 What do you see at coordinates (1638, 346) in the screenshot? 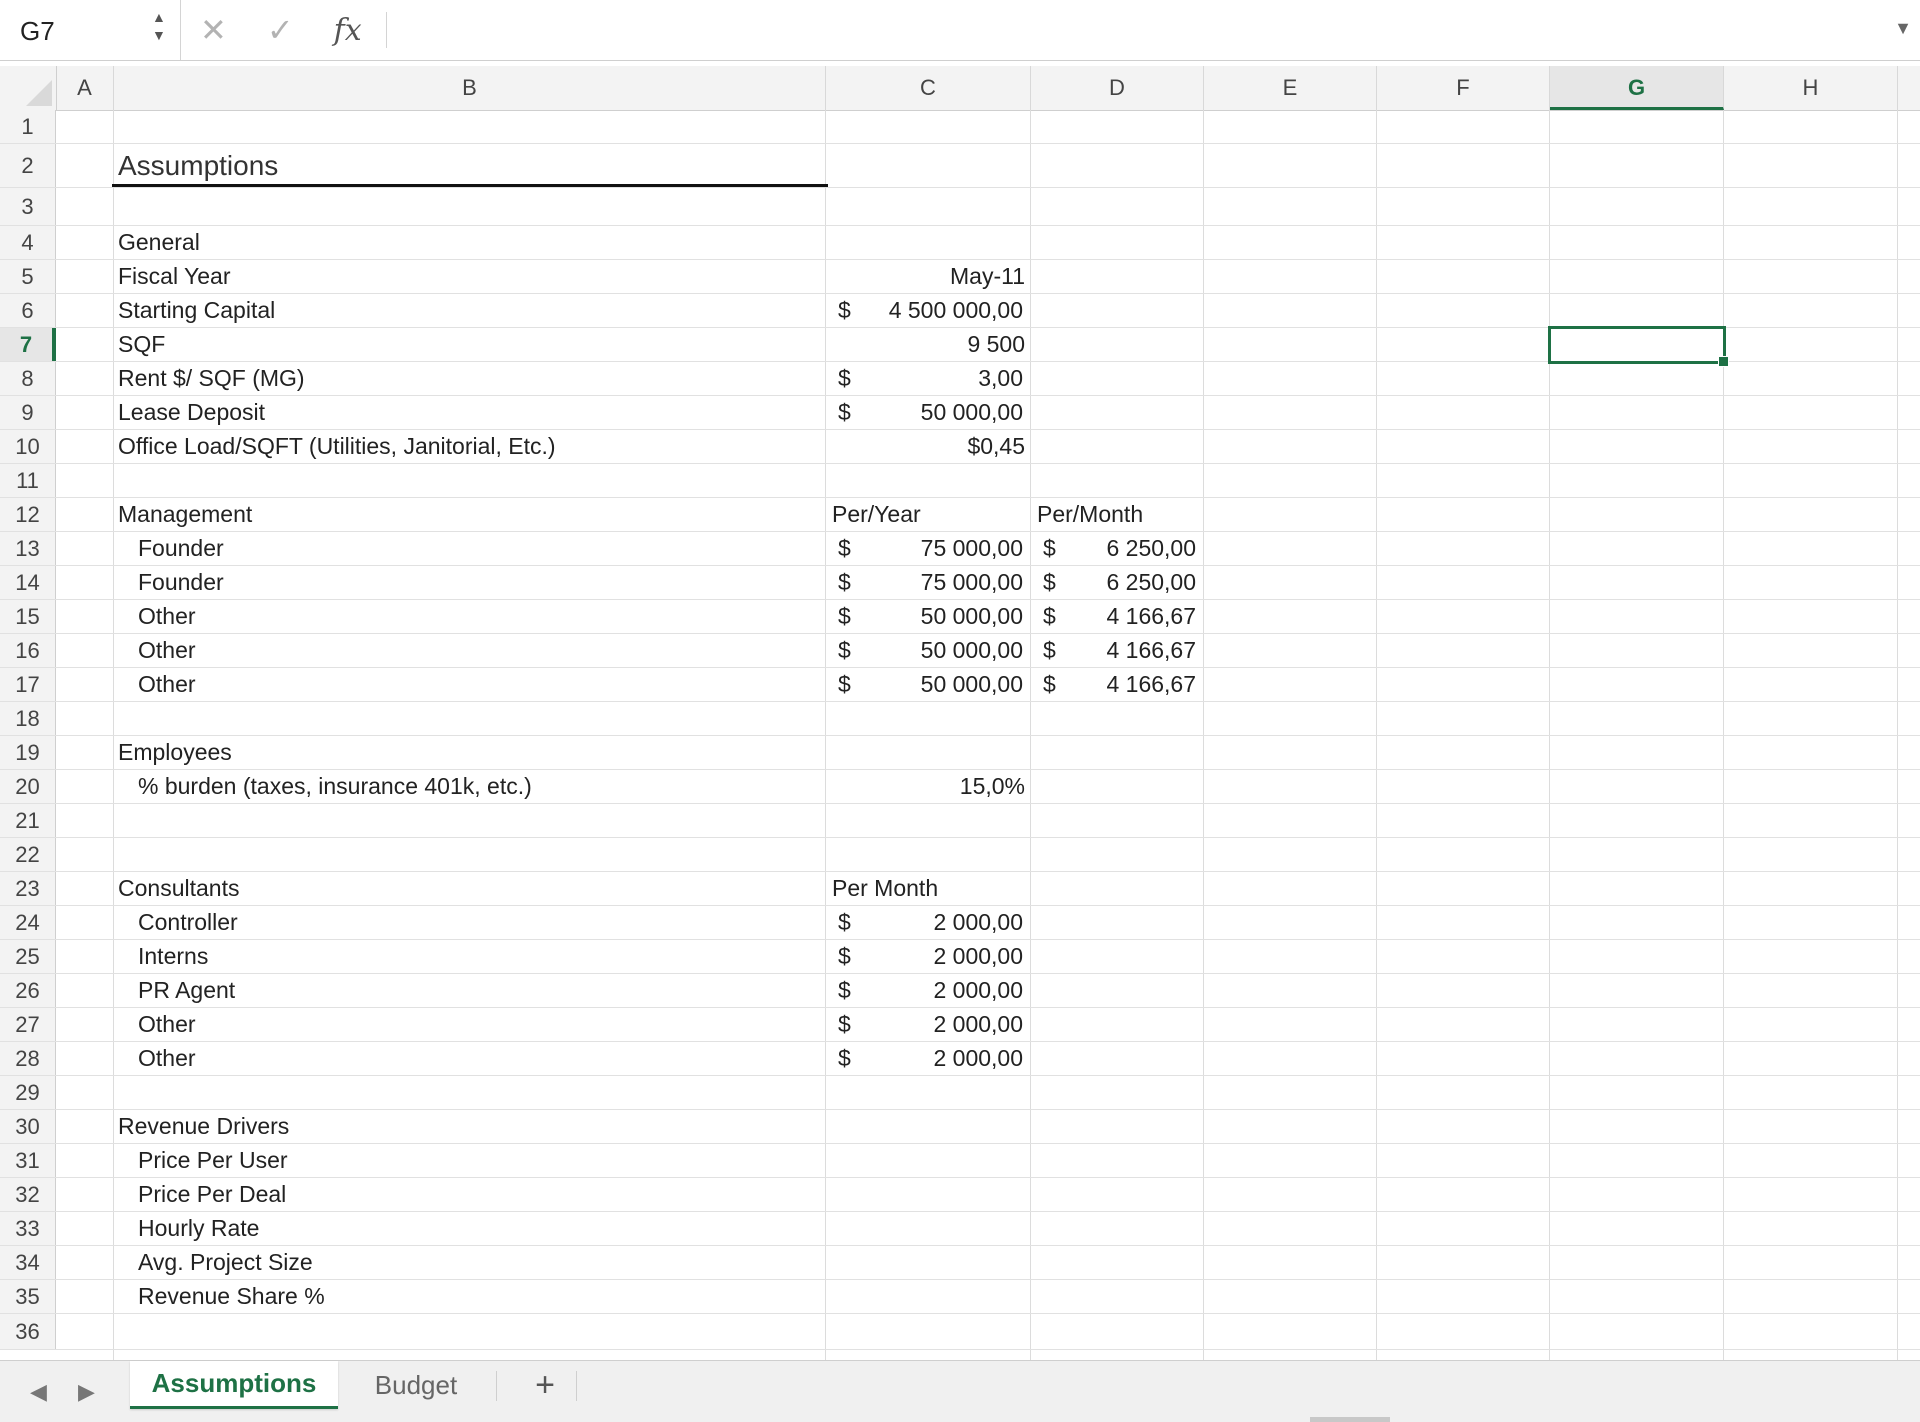
I see `selected-cell-g7` at bounding box center [1638, 346].